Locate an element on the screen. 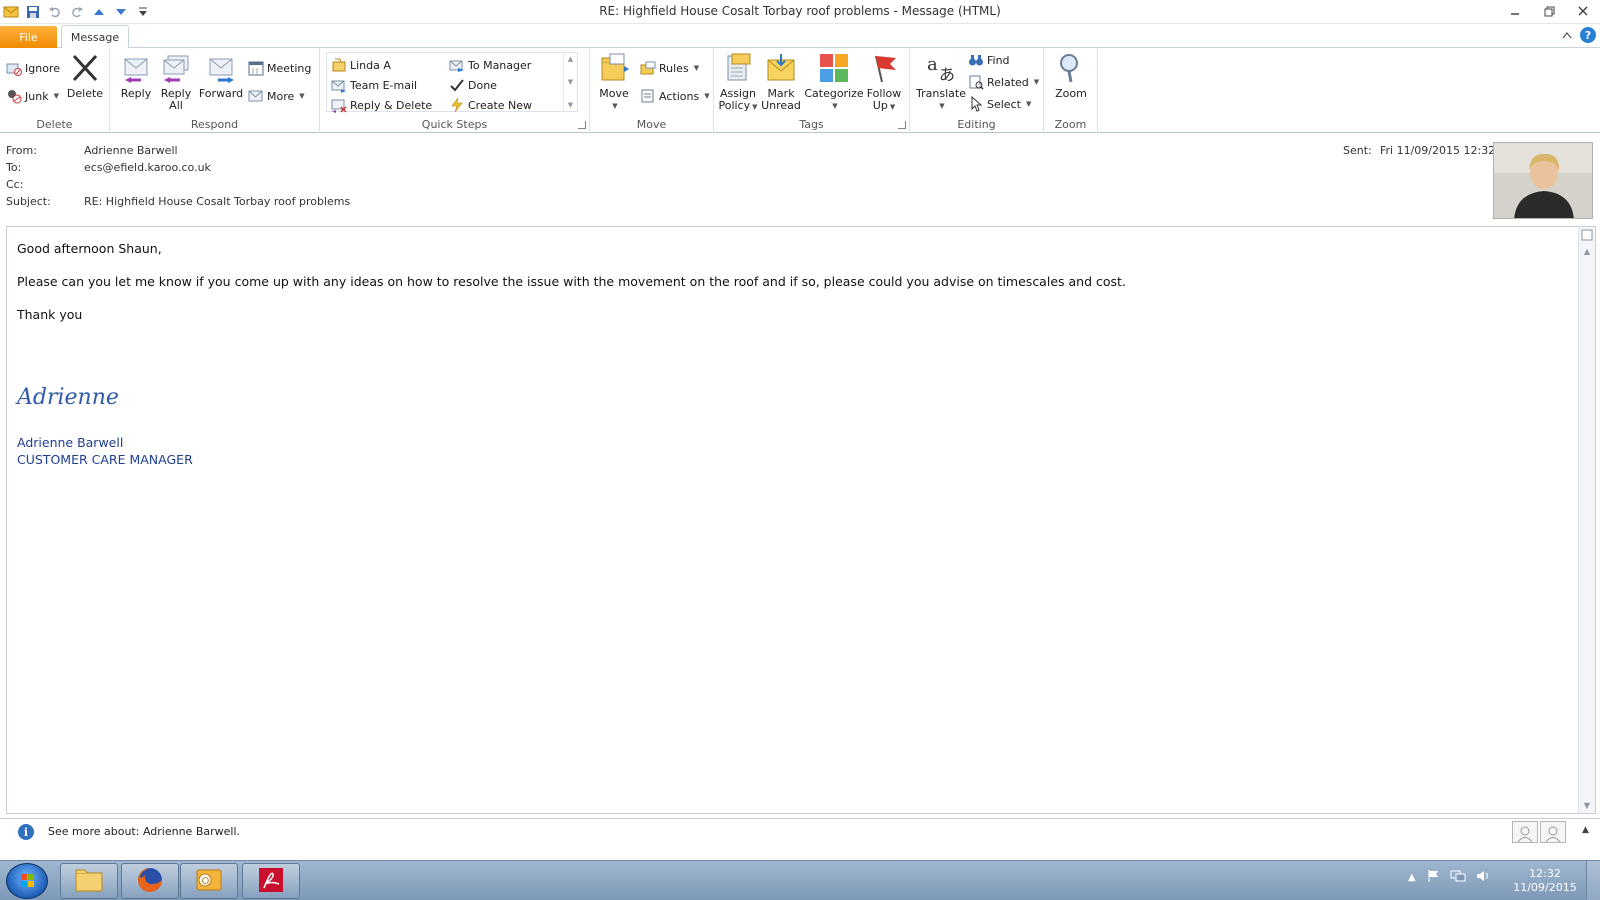  red-flag-icon is located at coordinates (884, 68).